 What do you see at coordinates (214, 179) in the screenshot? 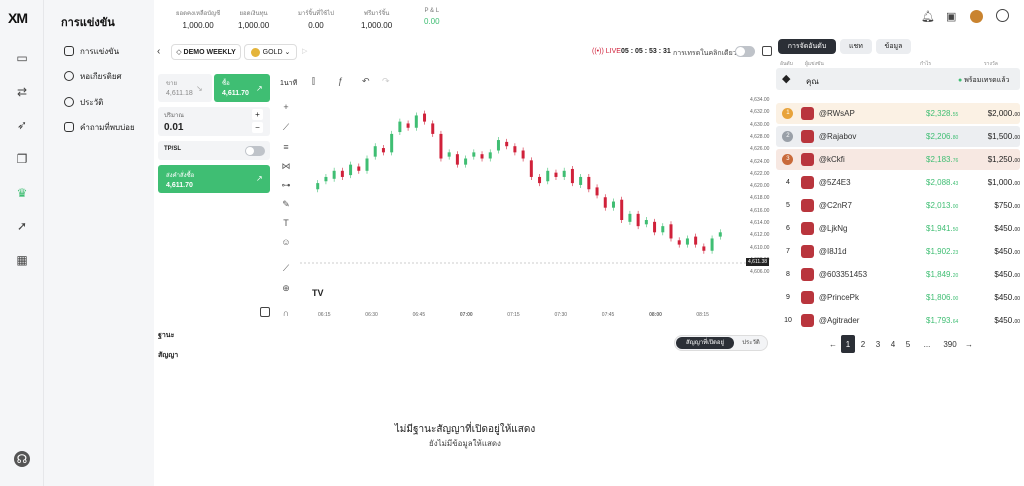
I see `place-order-button: ส่งคำสั่งซื้อ 4,611.70` at bounding box center [214, 179].